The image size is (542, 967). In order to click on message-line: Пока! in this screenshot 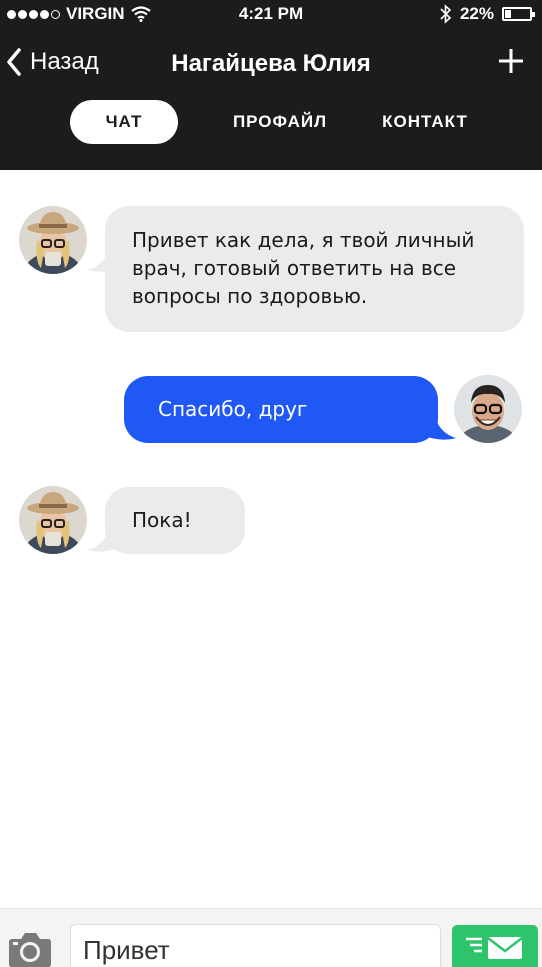, I will do `click(162, 520)`.